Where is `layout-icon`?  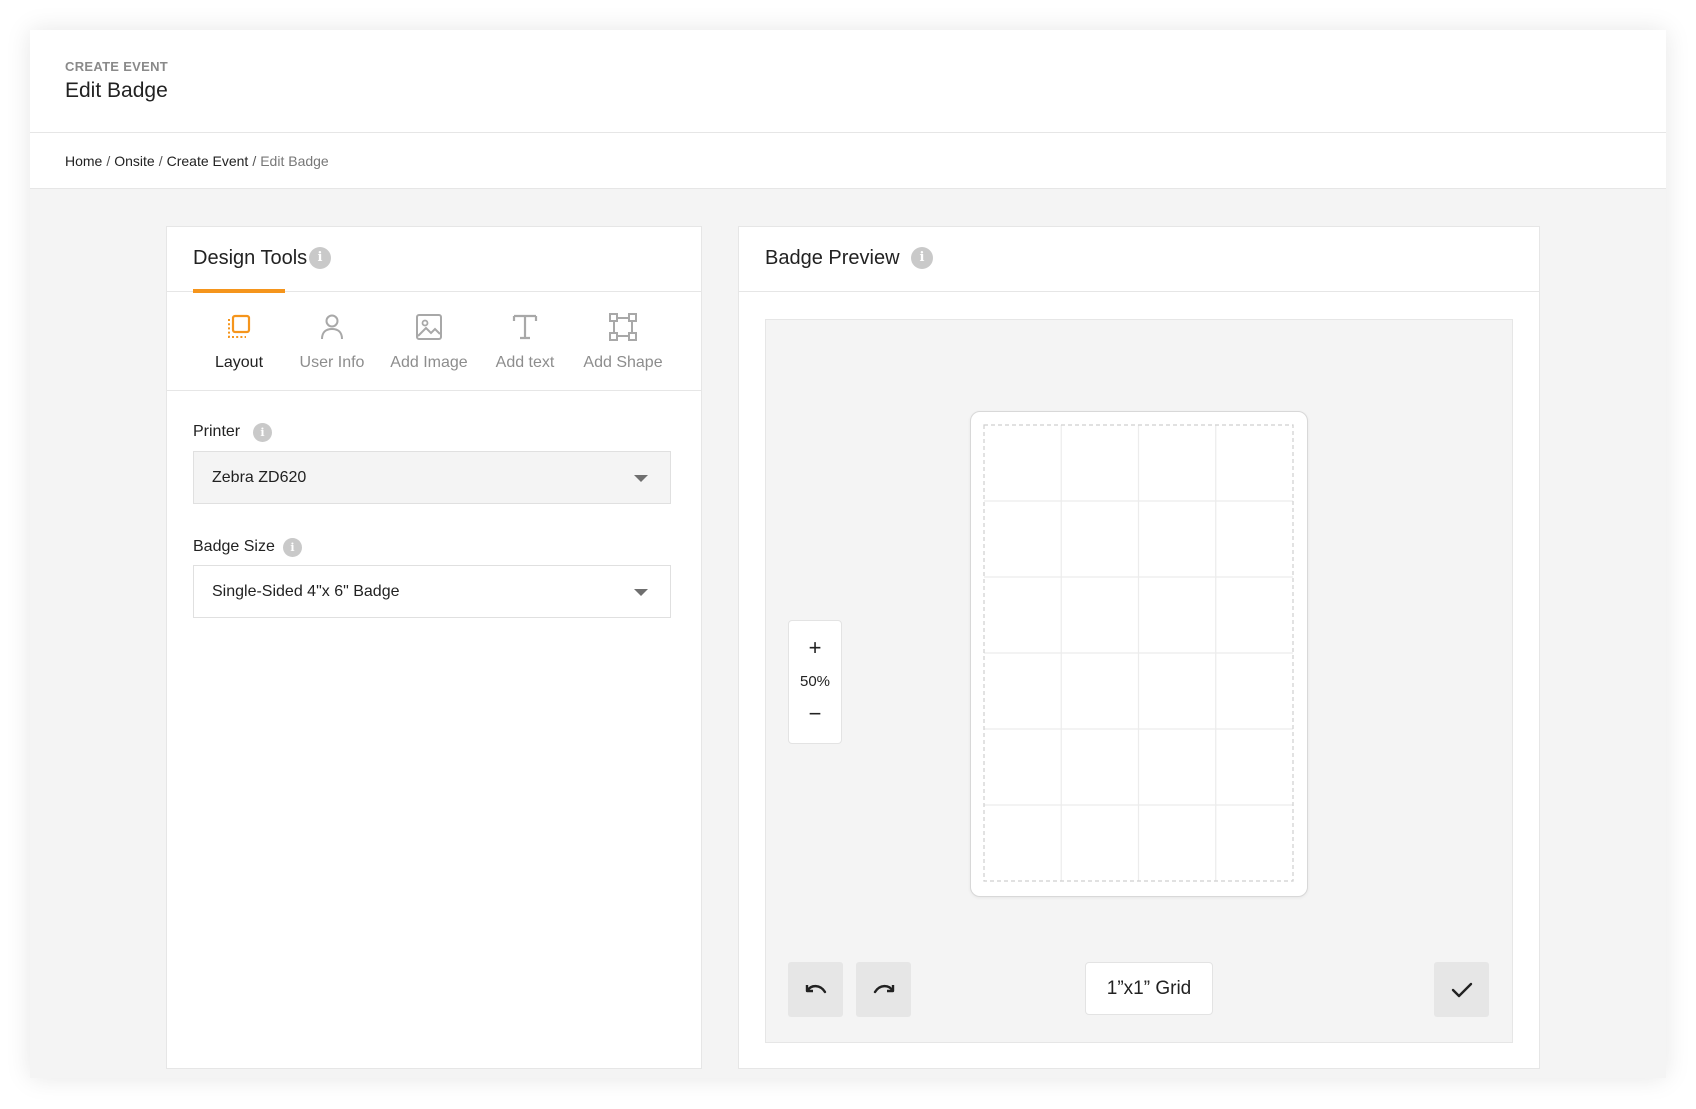
layout-icon is located at coordinates (239, 326).